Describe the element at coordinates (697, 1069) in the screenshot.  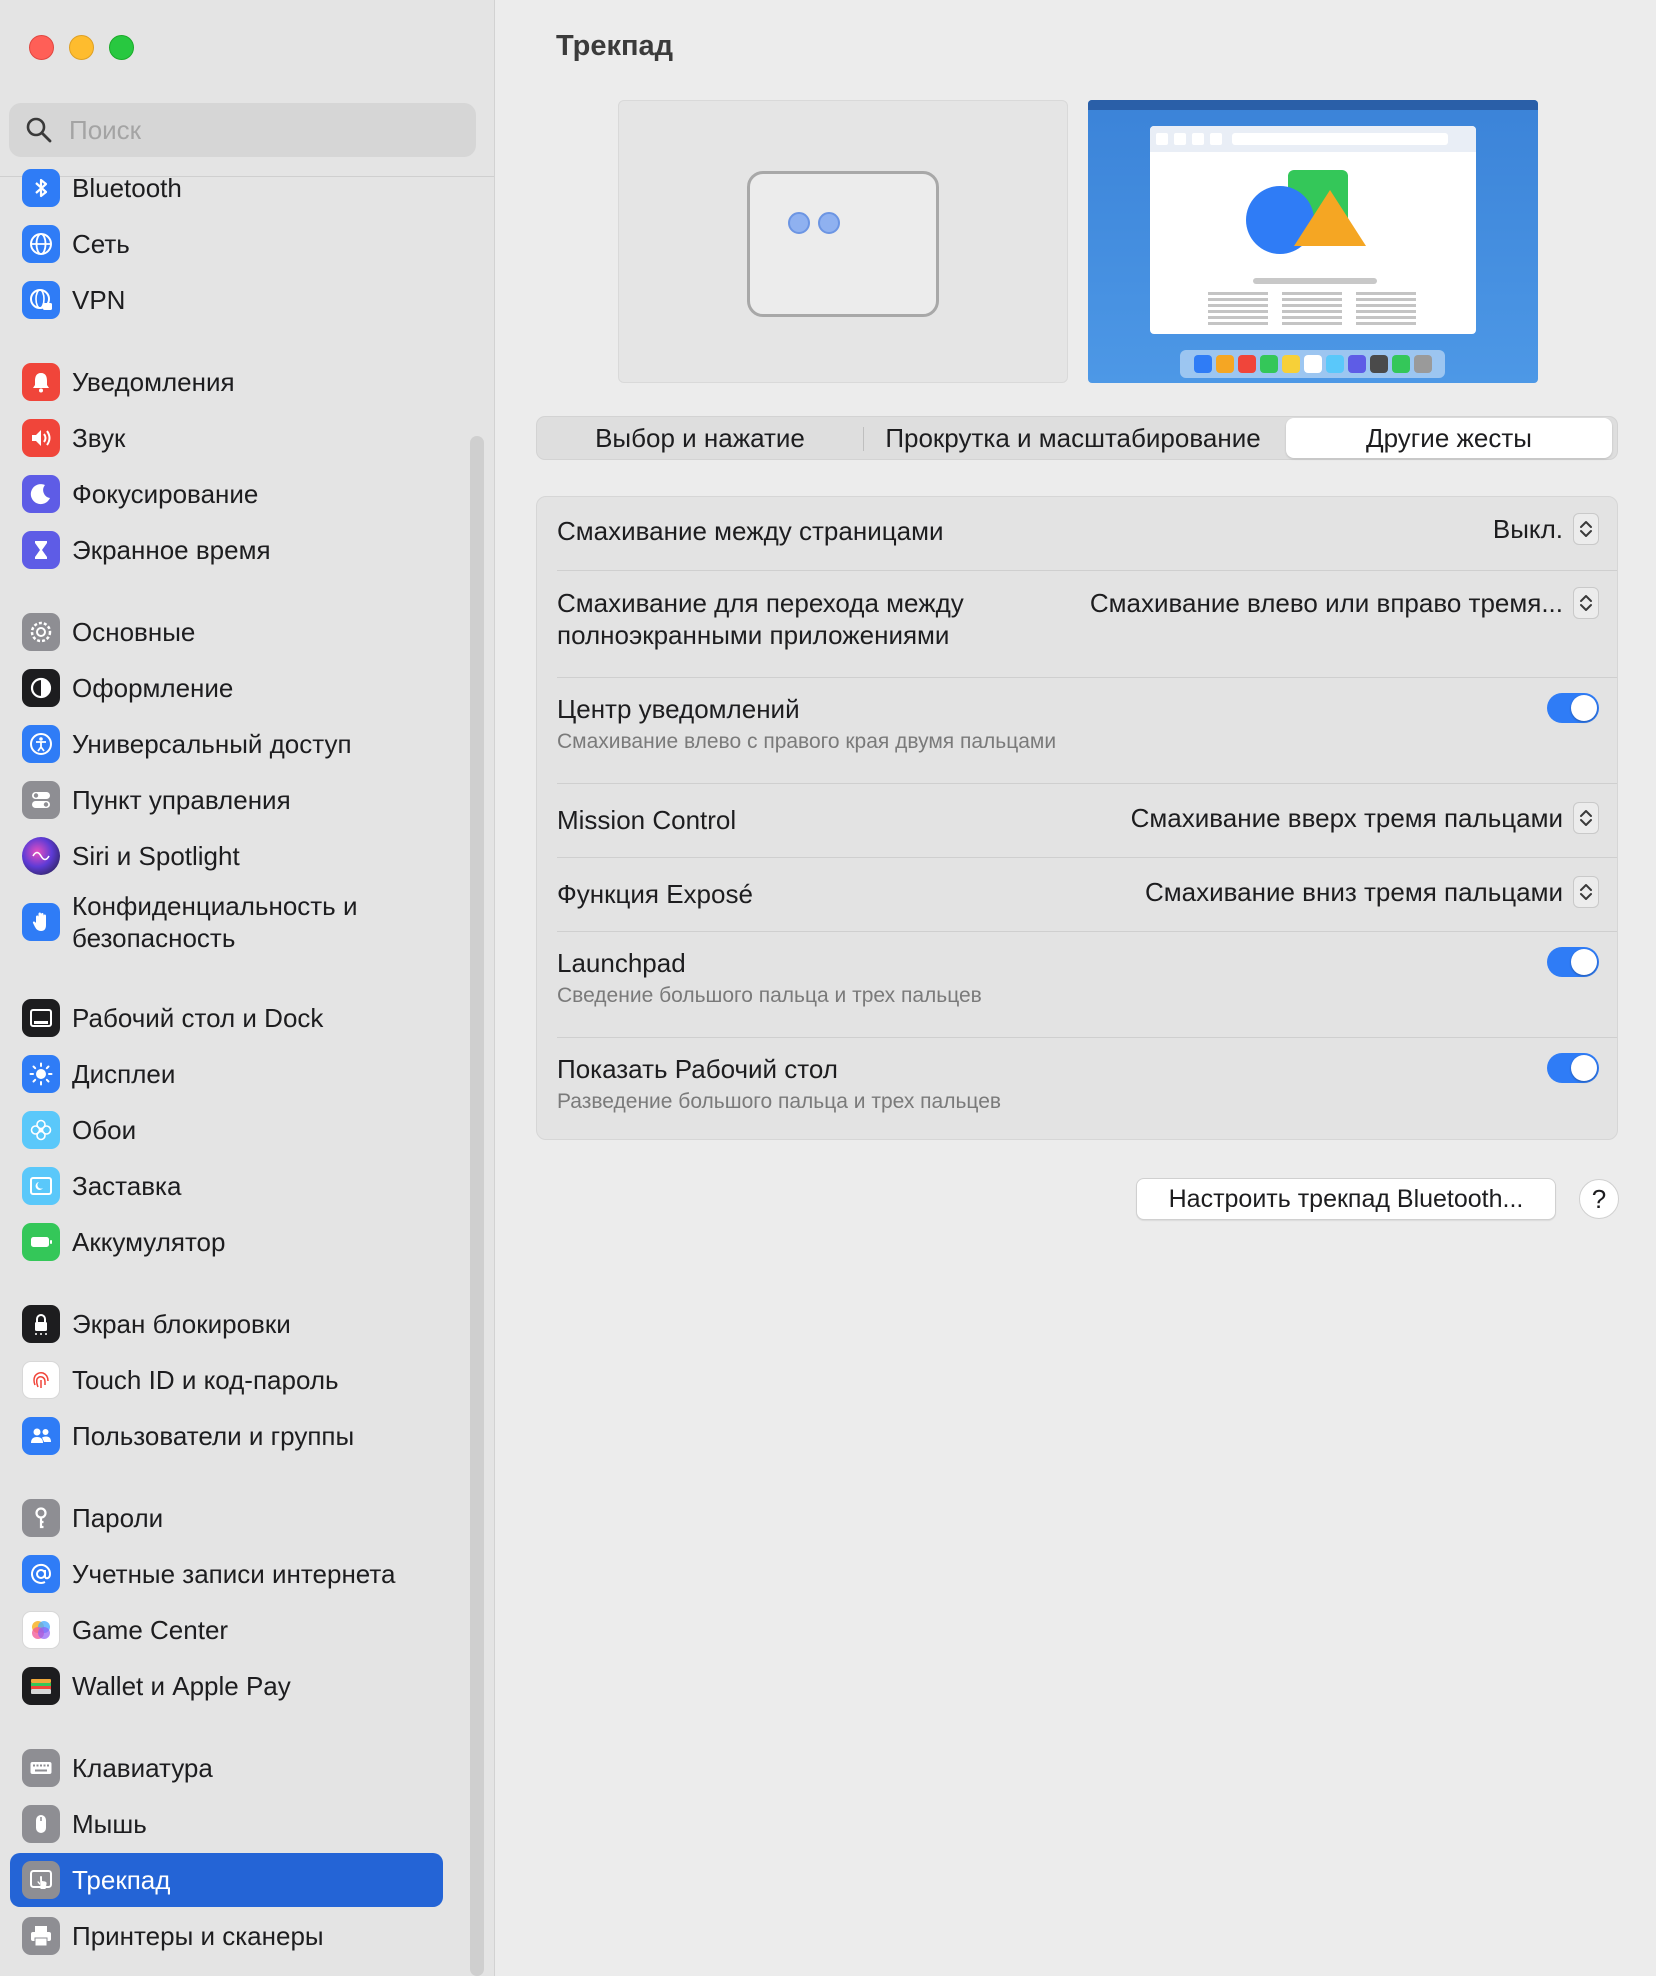
I see `setting-title: Показать Рабочий стол` at that location.